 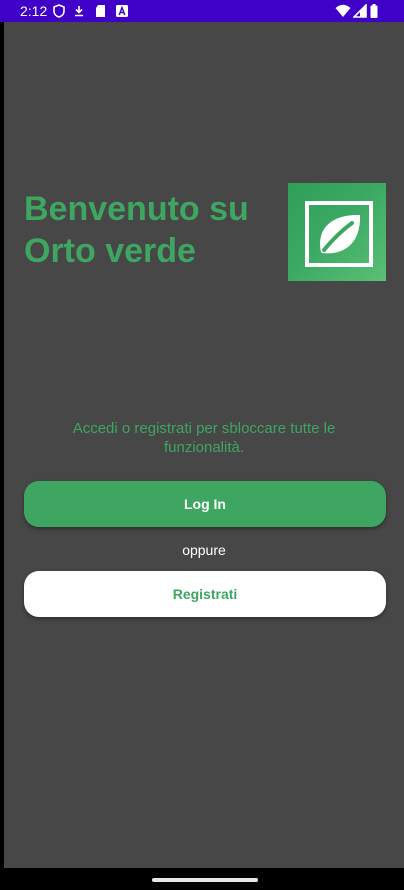 I want to click on navigation-bar, so click(x=202, y=879).